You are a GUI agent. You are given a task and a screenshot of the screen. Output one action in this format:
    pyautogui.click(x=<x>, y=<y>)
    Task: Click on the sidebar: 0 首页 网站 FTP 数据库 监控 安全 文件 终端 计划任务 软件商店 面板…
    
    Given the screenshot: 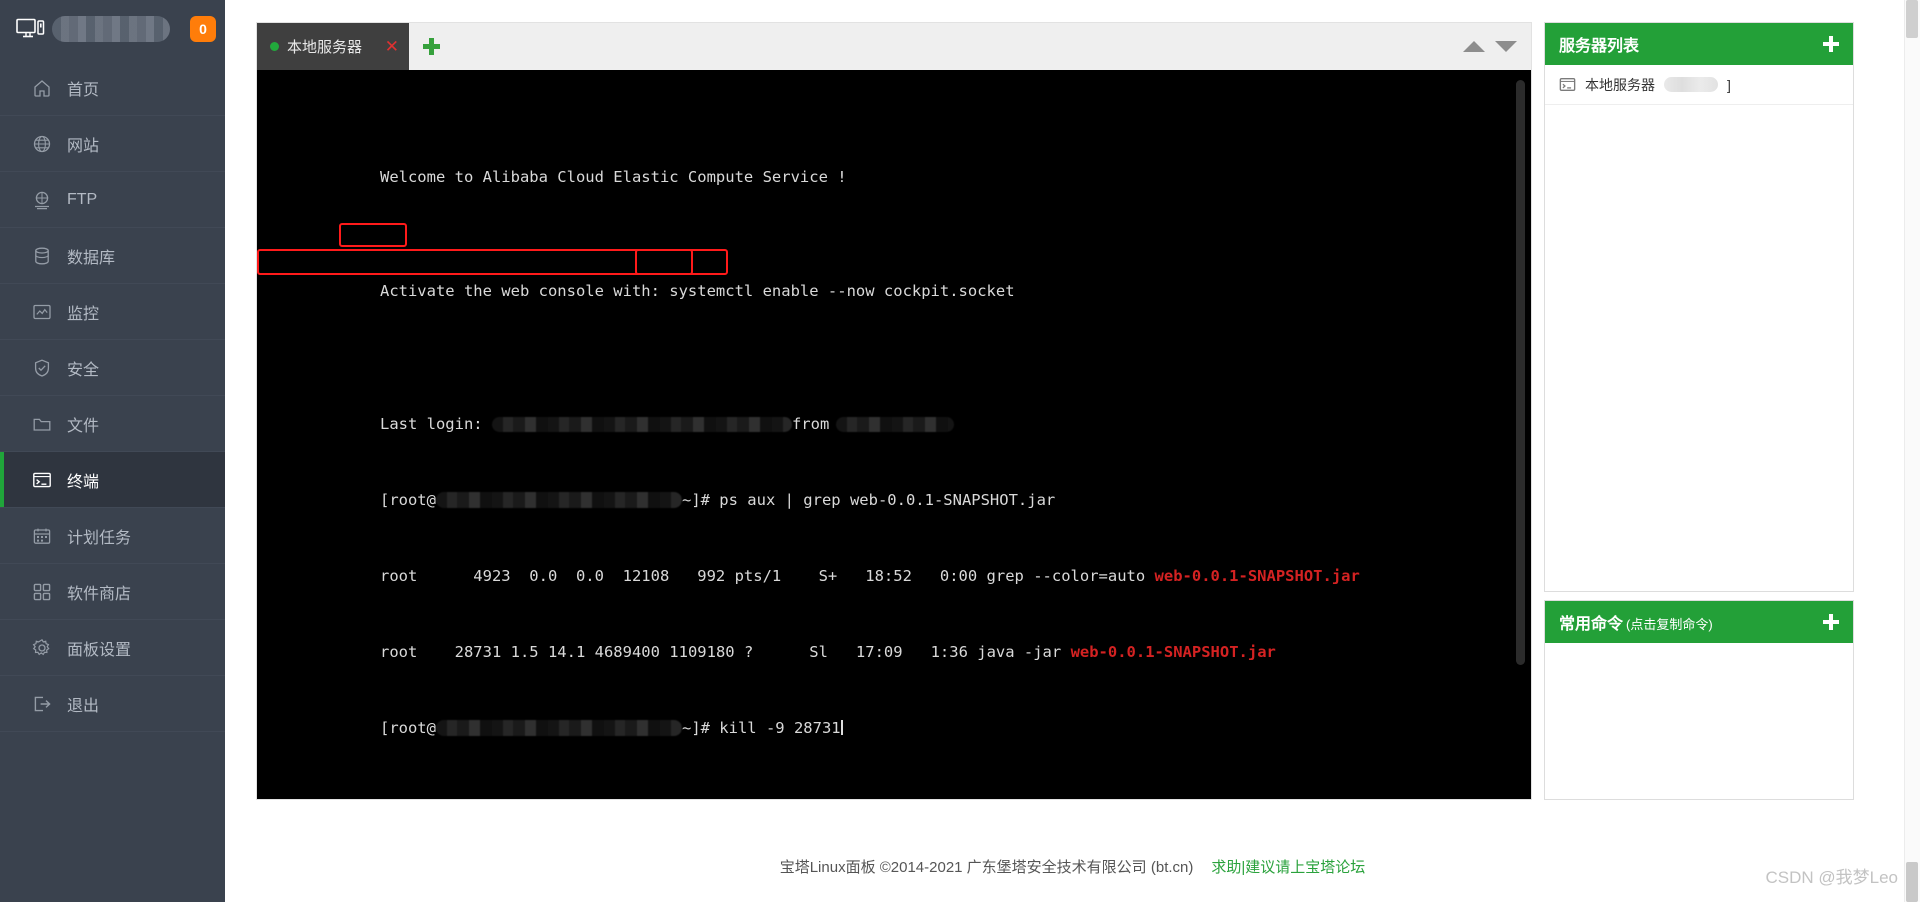 What is the action you would take?
    pyautogui.click(x=112, y=451)
    